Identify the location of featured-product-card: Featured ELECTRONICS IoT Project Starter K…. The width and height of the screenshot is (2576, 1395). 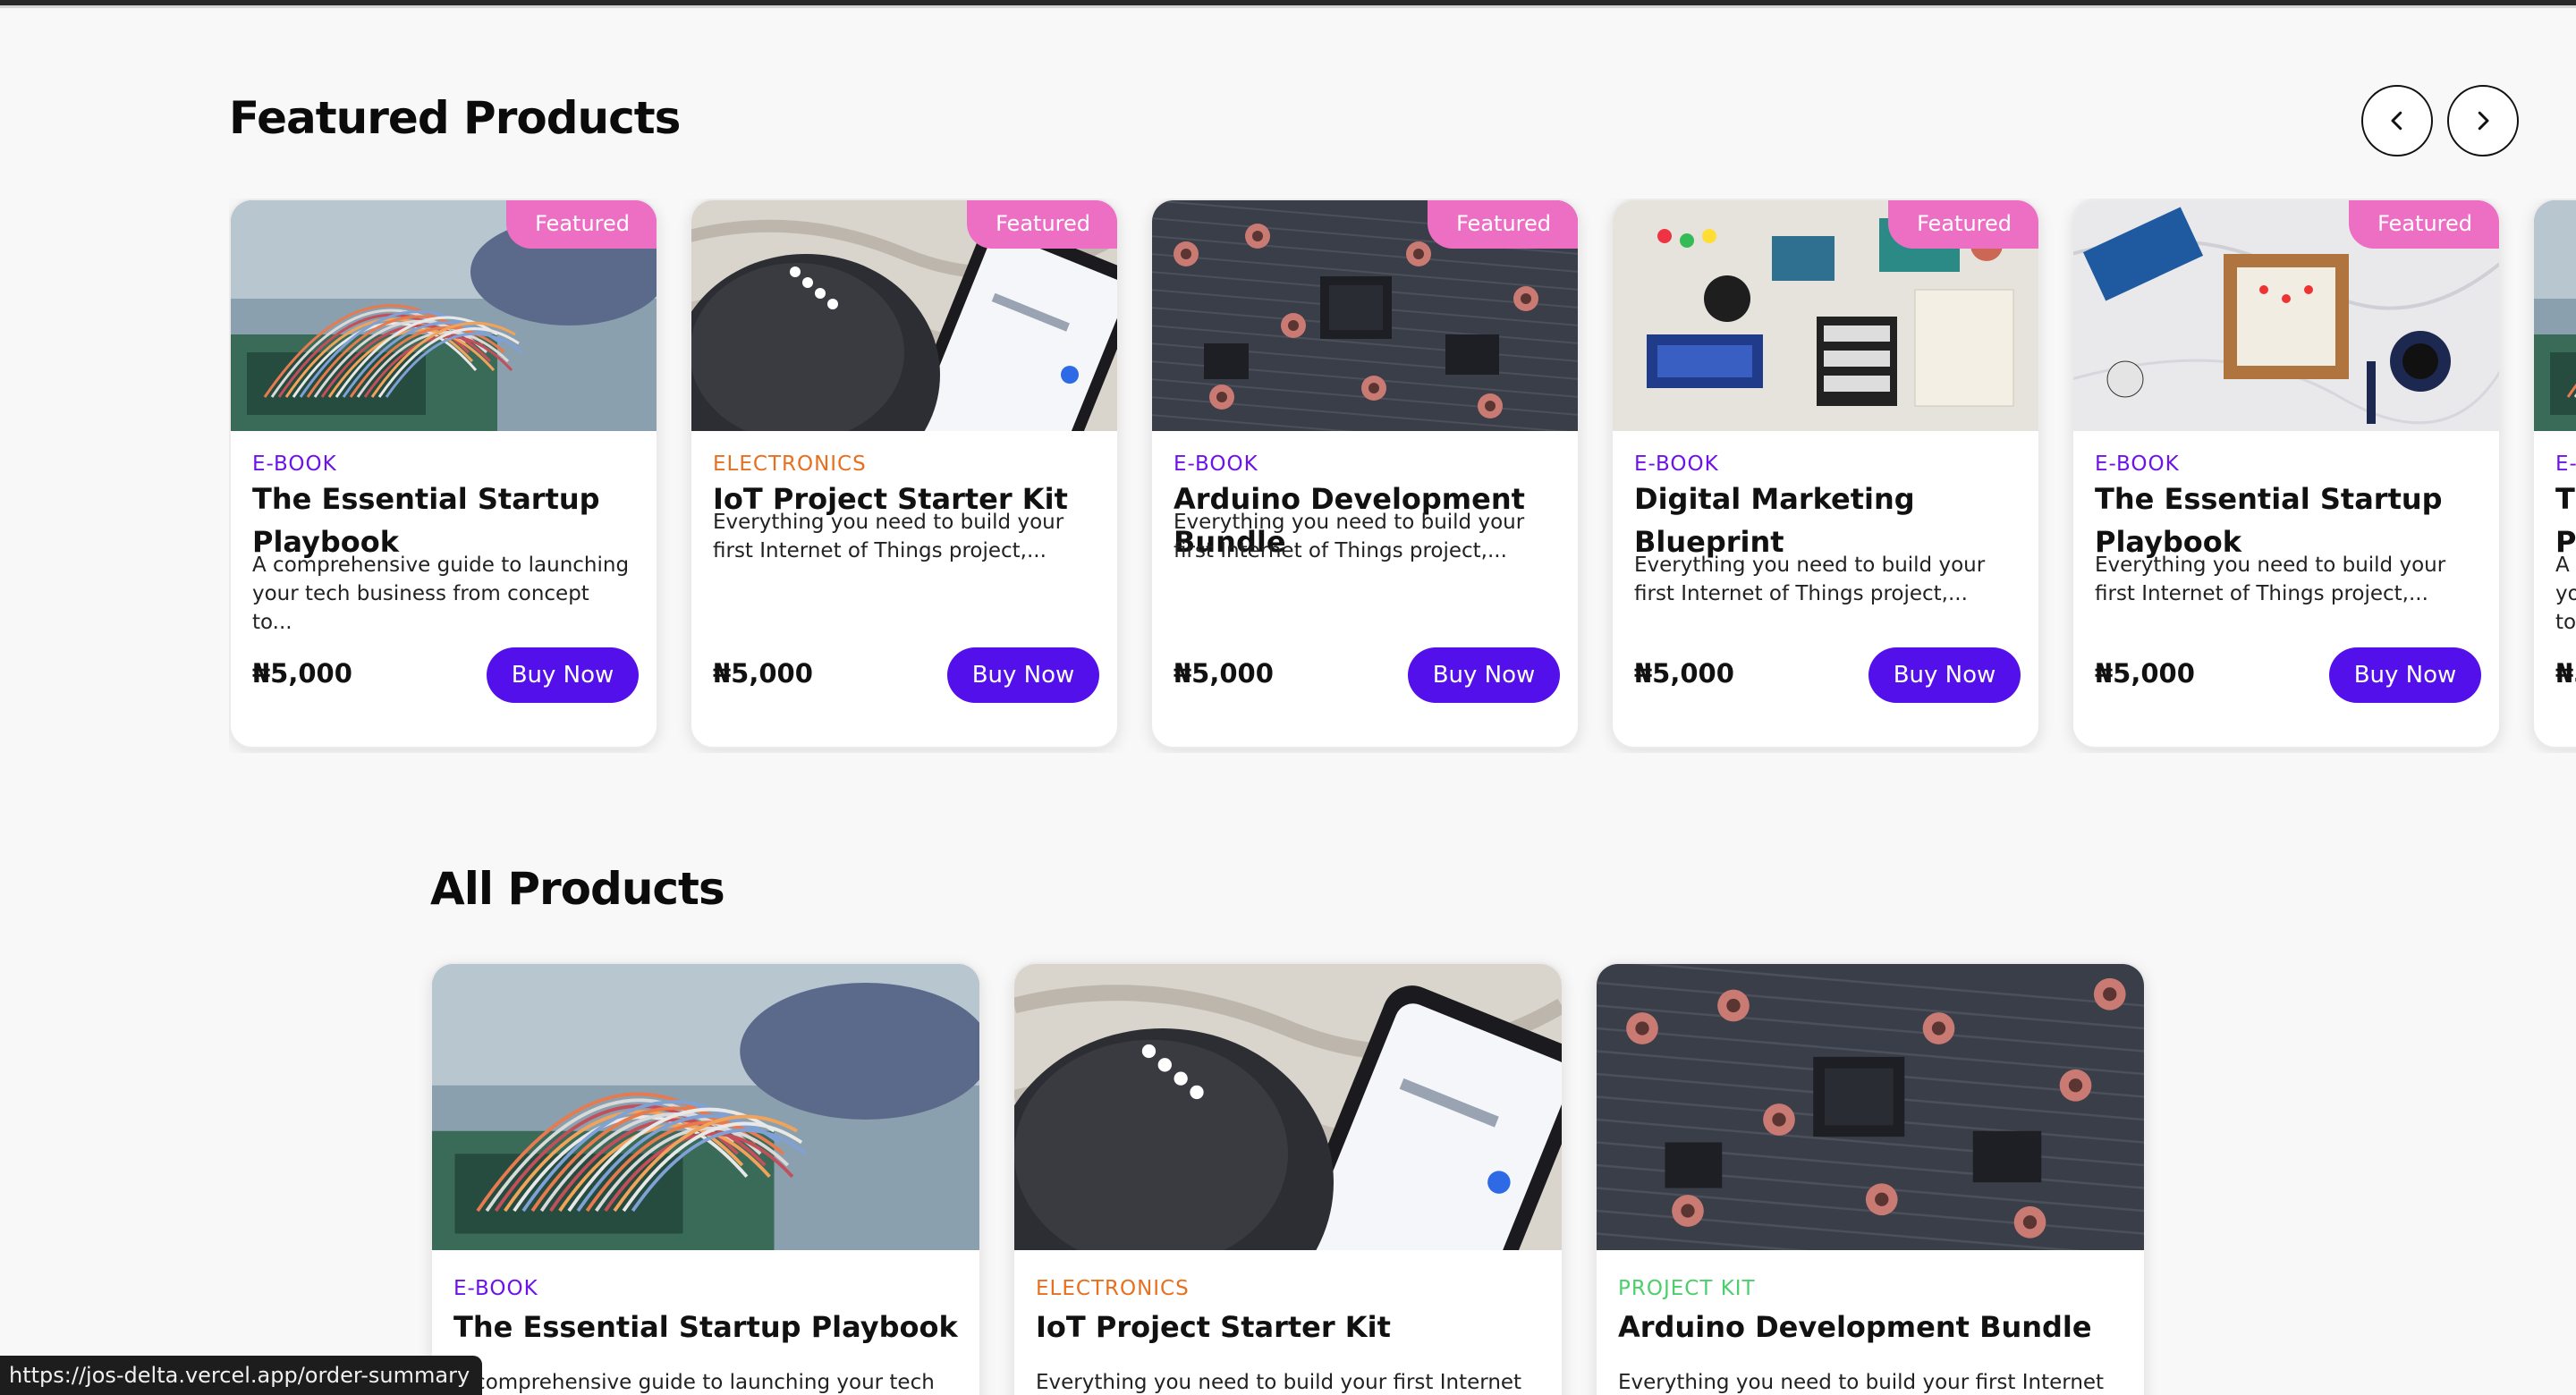
(904, 473).